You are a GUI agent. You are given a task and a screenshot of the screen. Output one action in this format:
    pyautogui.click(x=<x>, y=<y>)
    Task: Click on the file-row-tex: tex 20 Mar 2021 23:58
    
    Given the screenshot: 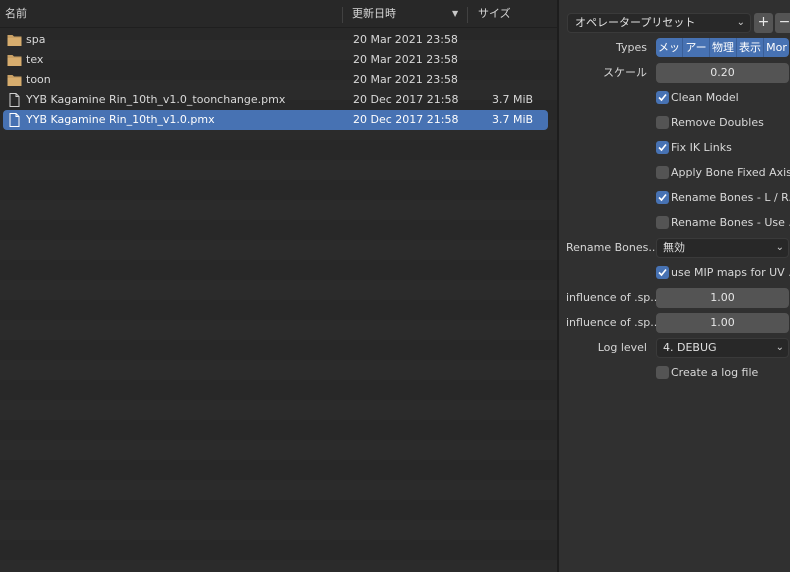 What is the action you would take?
    pyautogui.click(x=278, y=60)
    